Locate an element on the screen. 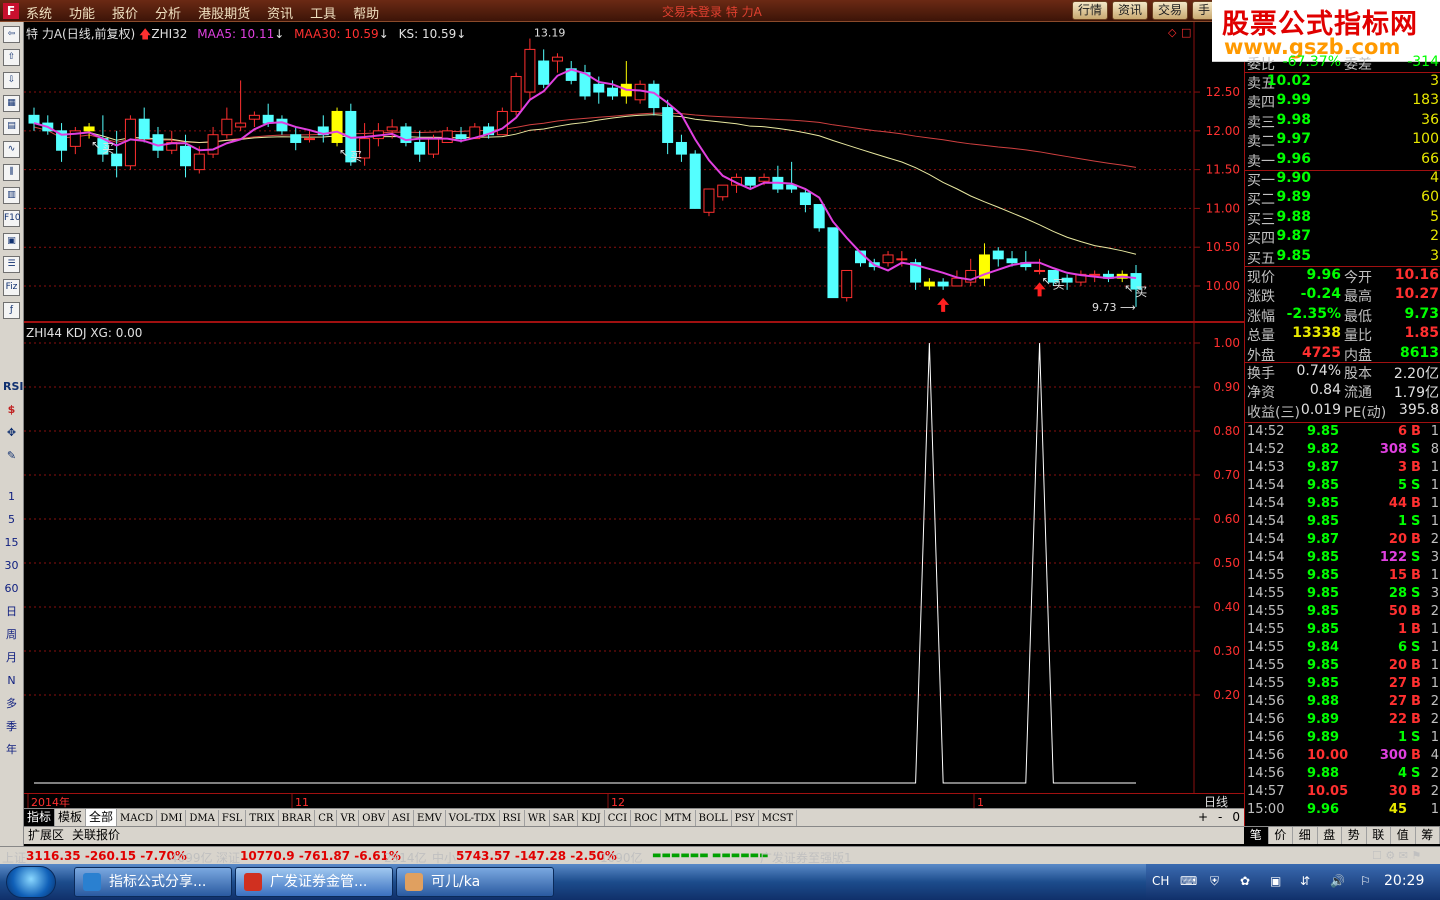 The height and width of the screenshot is (900, 1440). tab-obv: OBV is located at coordinates (374, 818).